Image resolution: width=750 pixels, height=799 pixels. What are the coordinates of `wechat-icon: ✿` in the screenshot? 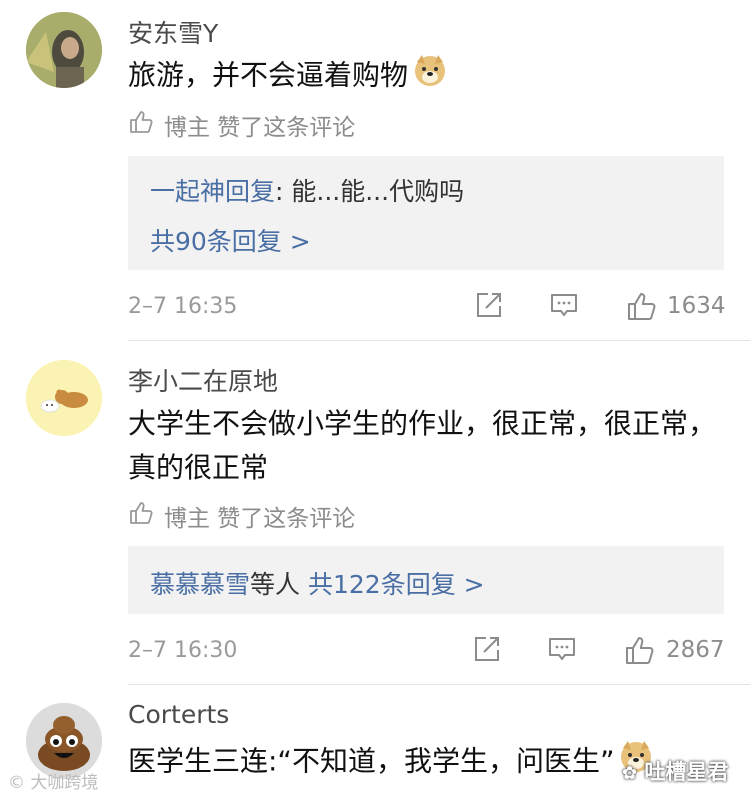 It's located at (630, 773).